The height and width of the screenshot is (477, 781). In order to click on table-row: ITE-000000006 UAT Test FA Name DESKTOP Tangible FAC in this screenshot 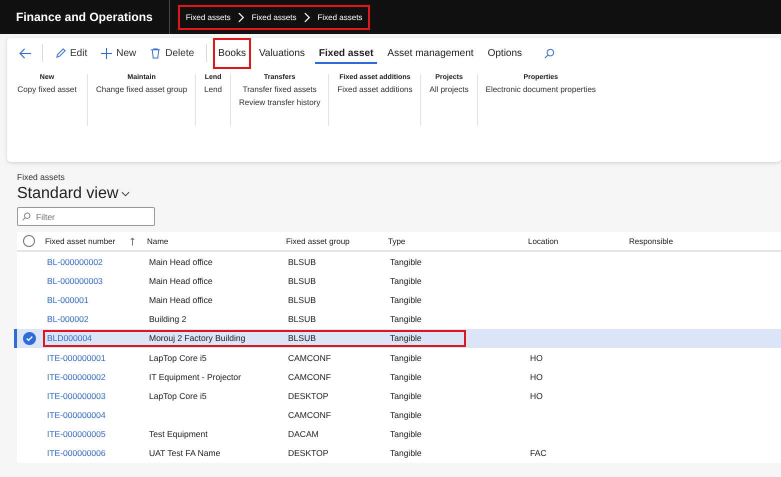, I will do `click(397, 454)`.